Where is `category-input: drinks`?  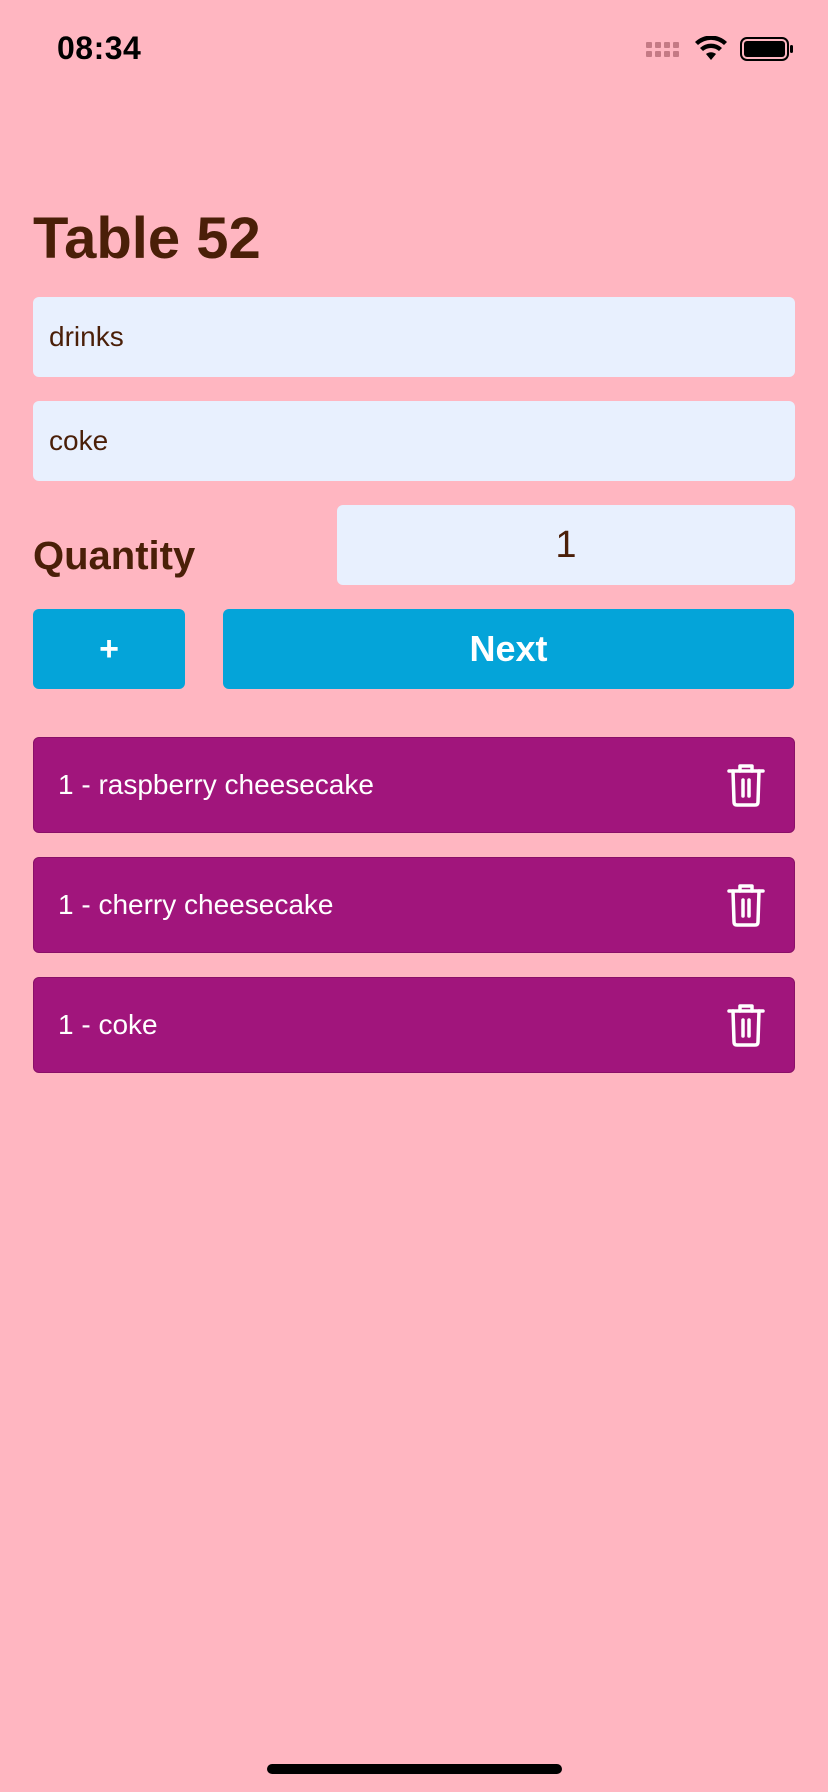 category-input: drinks is located at coordinates (414, 337).